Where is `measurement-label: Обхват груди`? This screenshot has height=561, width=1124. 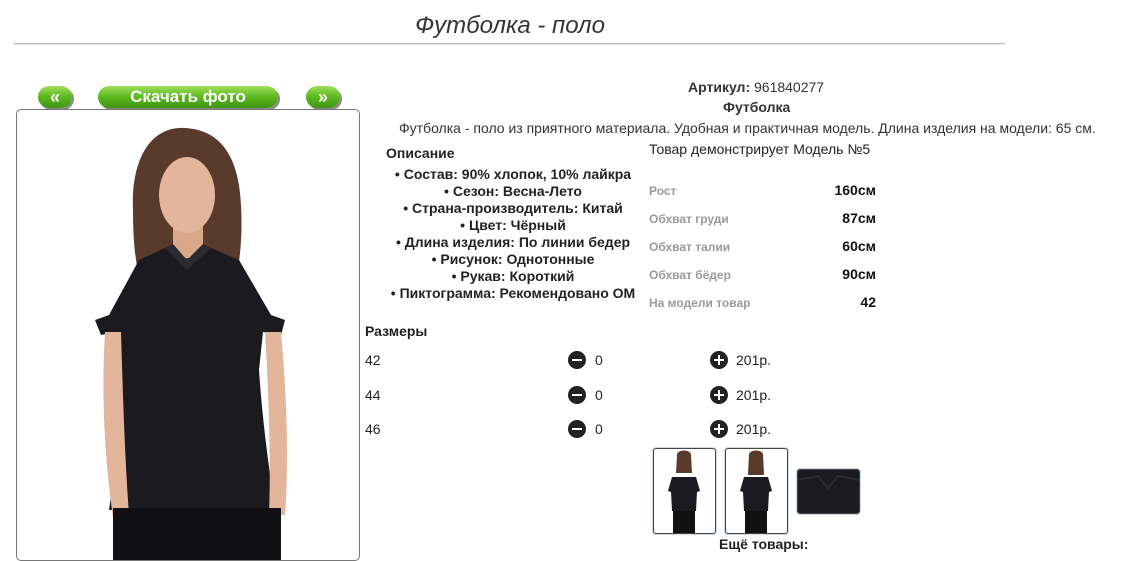 measurement-label: Обхват груди is located at coordinates (689, 219).